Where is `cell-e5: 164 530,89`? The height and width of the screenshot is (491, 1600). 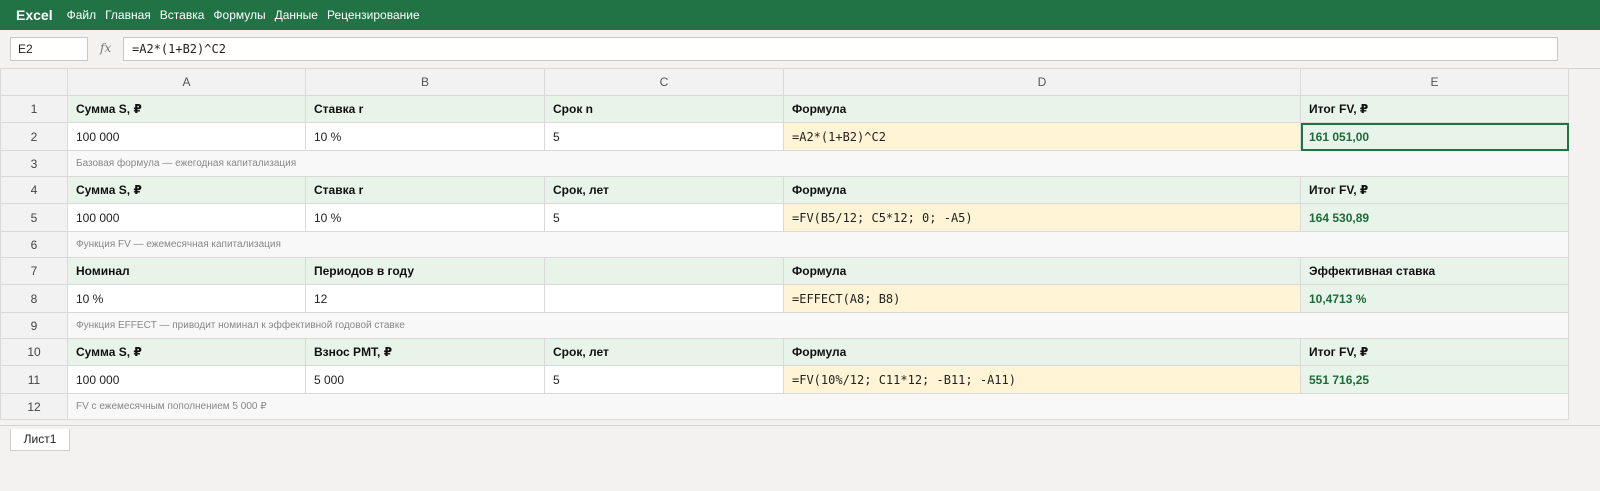 cell-e5: 164 530,89 is located at coordinates (1434, 217).